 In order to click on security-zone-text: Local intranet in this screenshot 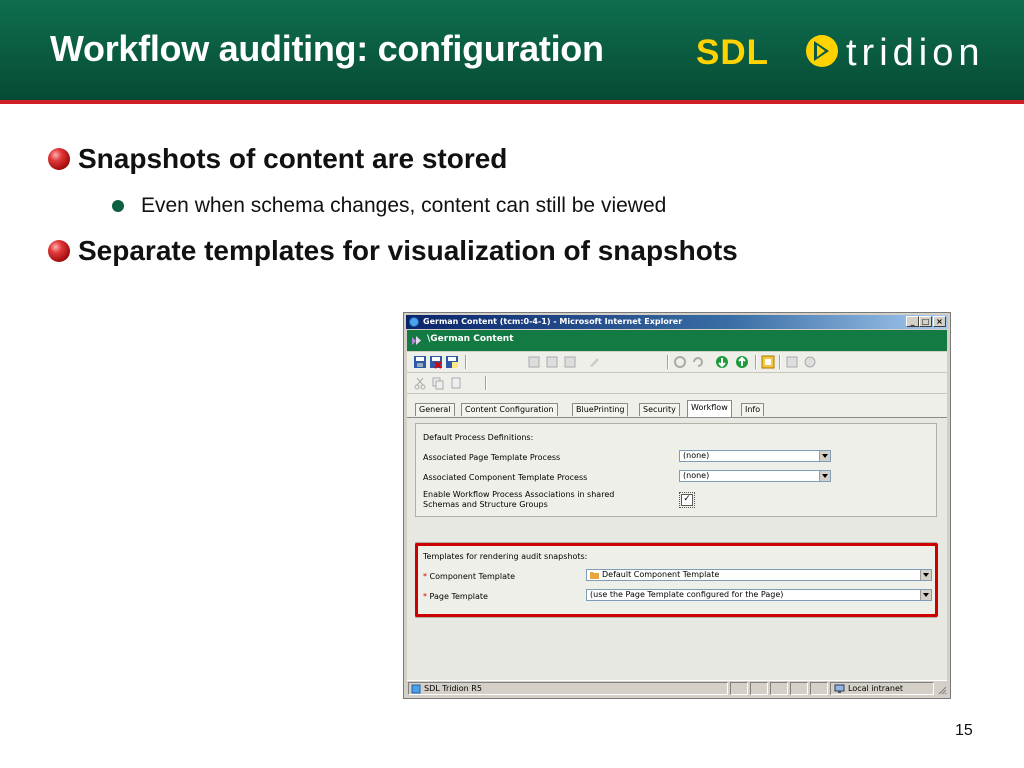, I will do `click(876, 688)`.